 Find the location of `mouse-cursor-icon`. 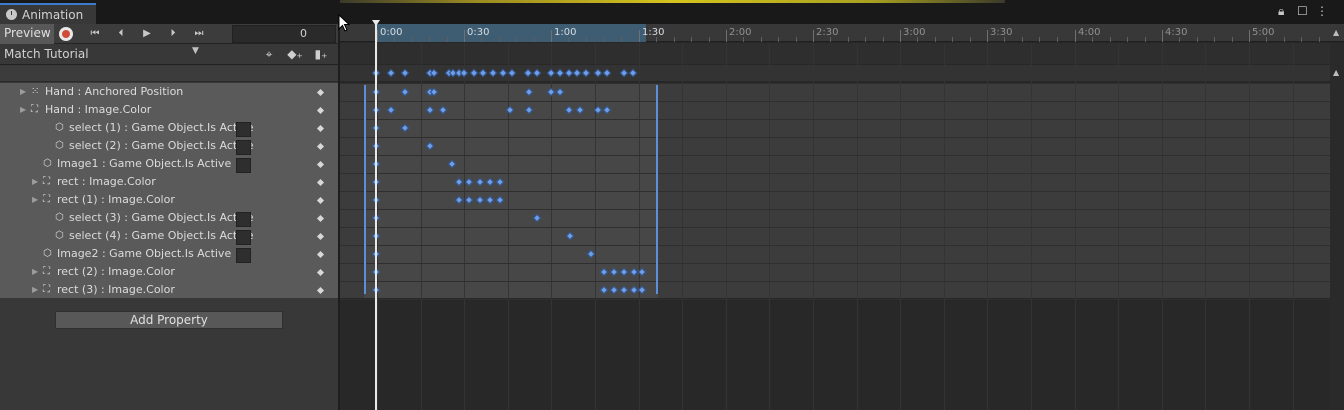

mouse-cursor-icon is located at coordinates (344, 23).